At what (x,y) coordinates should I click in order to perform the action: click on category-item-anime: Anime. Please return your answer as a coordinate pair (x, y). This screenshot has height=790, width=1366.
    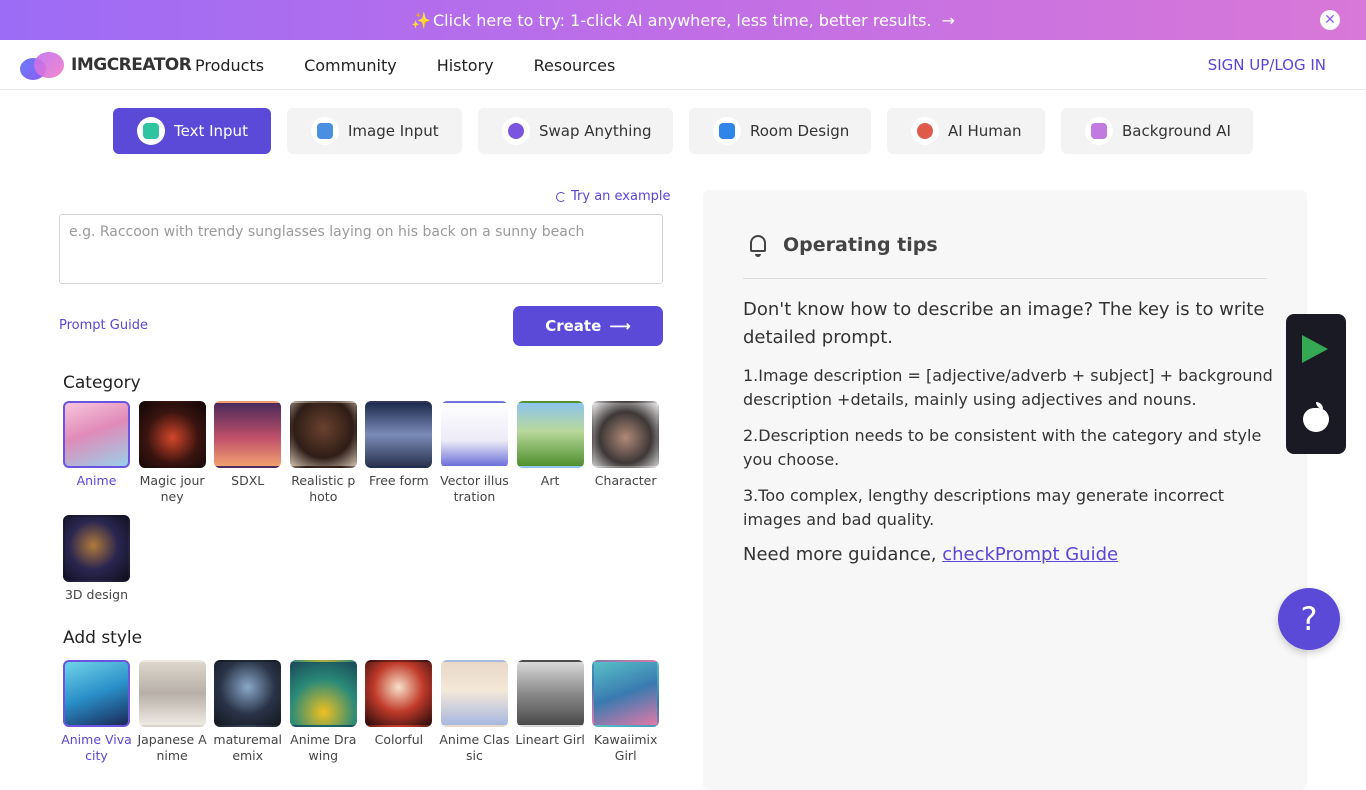
    Looking at the image, I should click on (96, 453).